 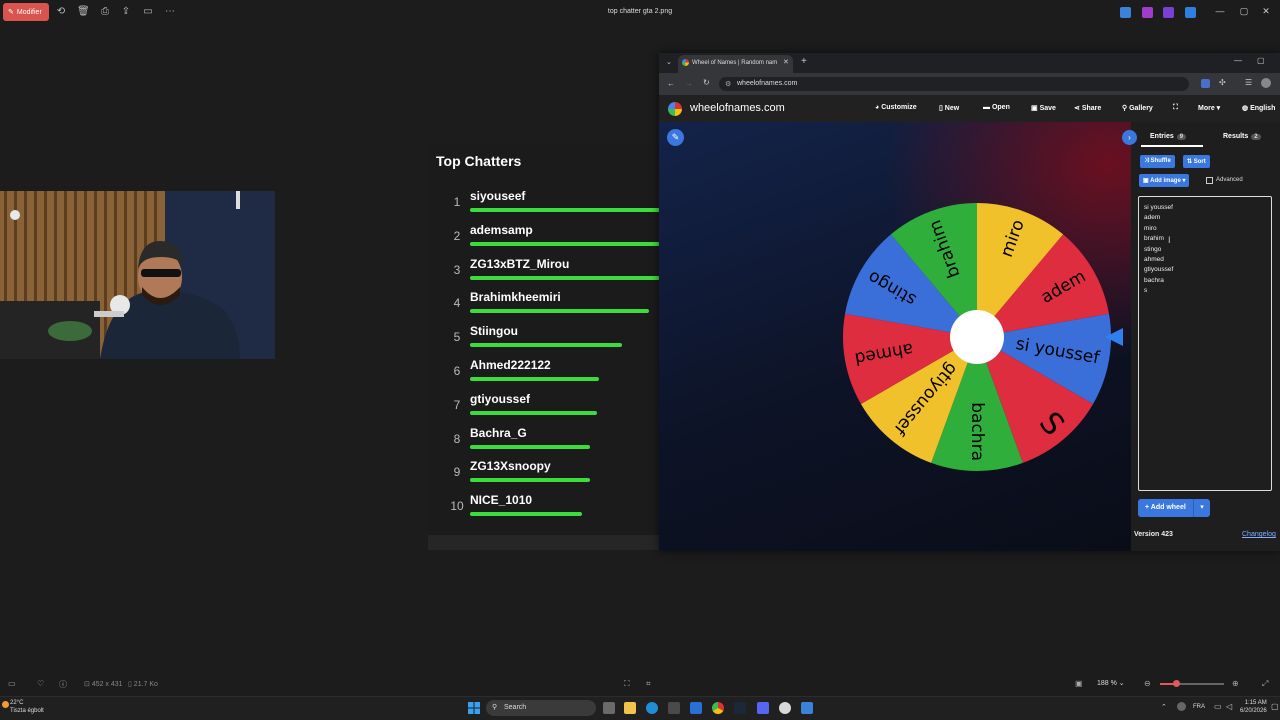 I want to click on zoom-slider-handle, so click(x=1176, y=683).